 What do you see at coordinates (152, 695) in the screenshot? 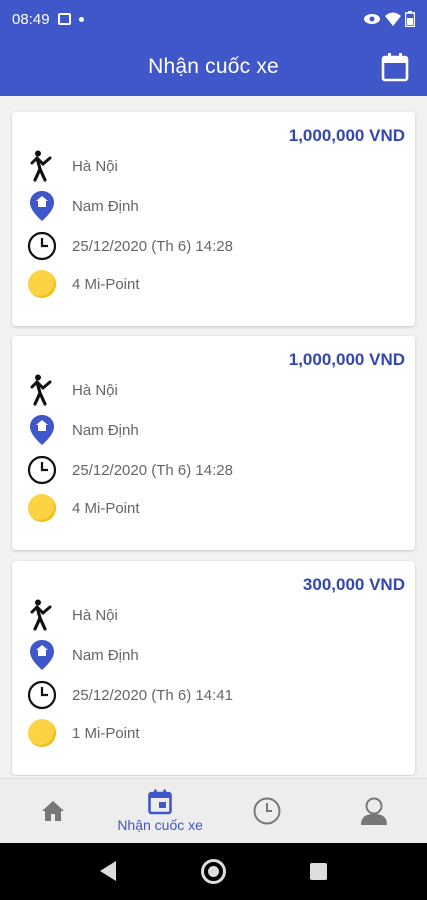
I see `ride-datetime: 25/12/2020 (Th 6) 14:41` at bounding box center [152, 695].